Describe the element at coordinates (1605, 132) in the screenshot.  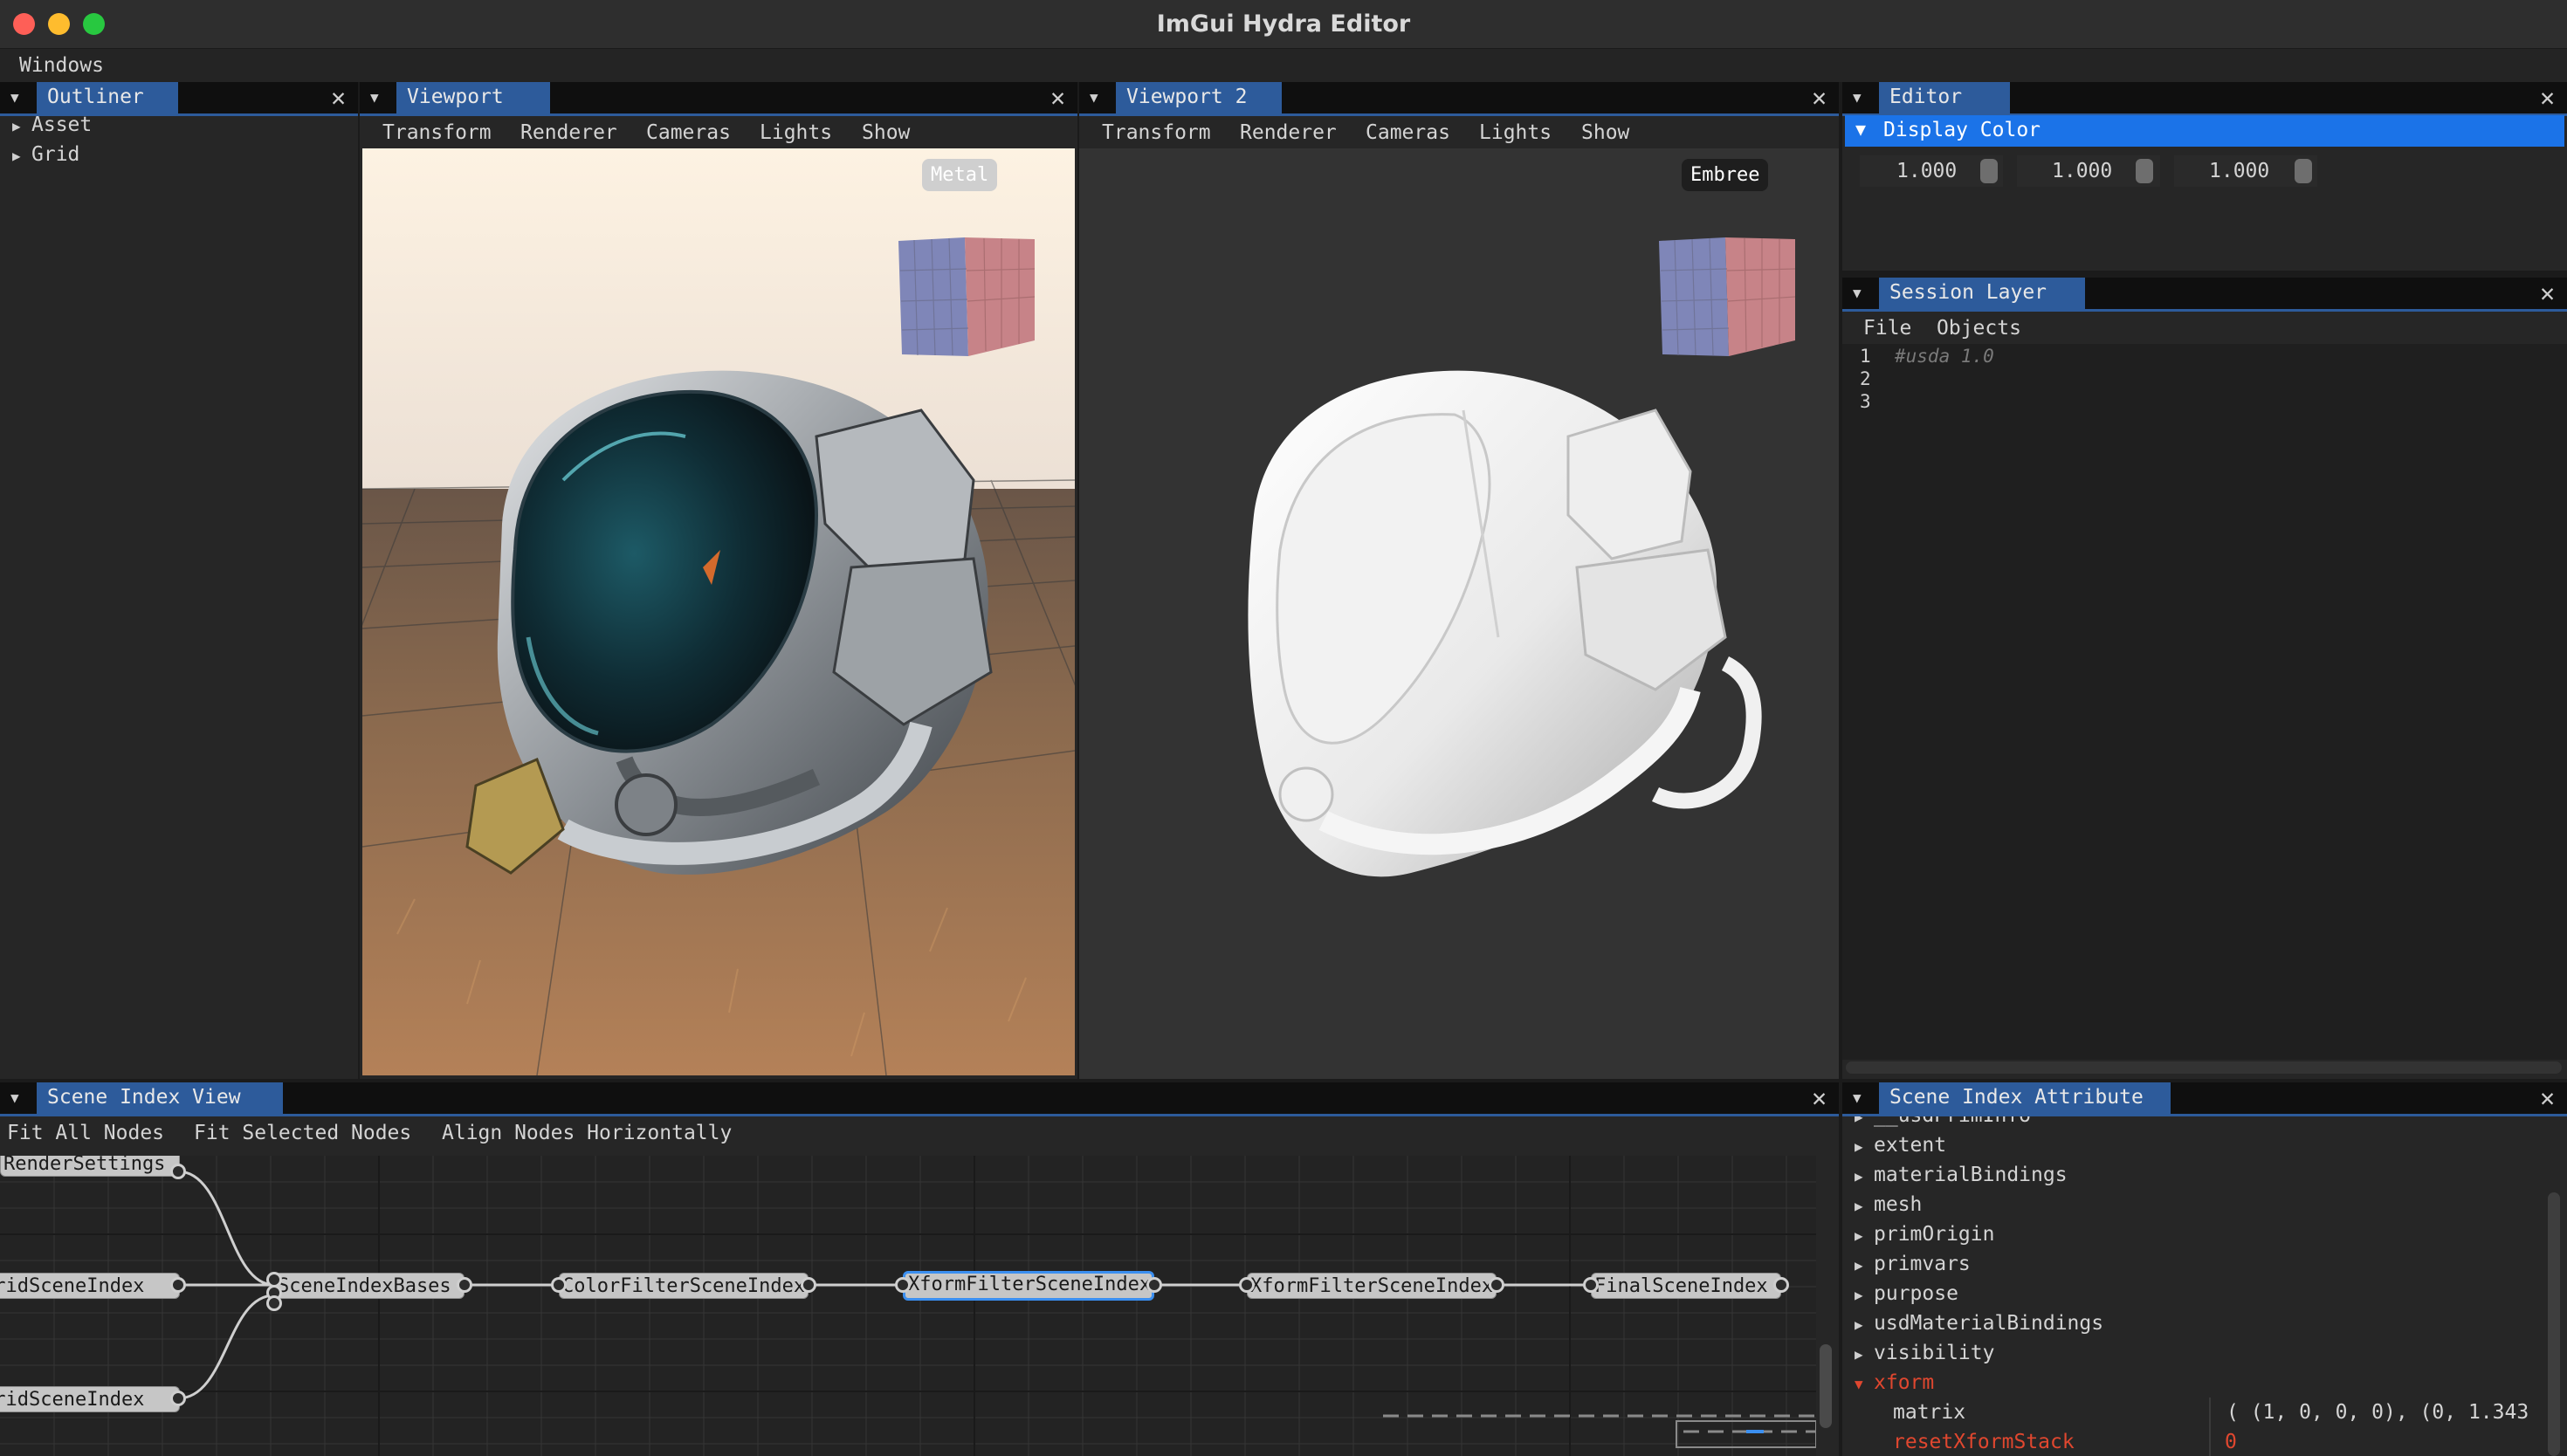
I see `viewport-2-menu-show: Show` at that location.